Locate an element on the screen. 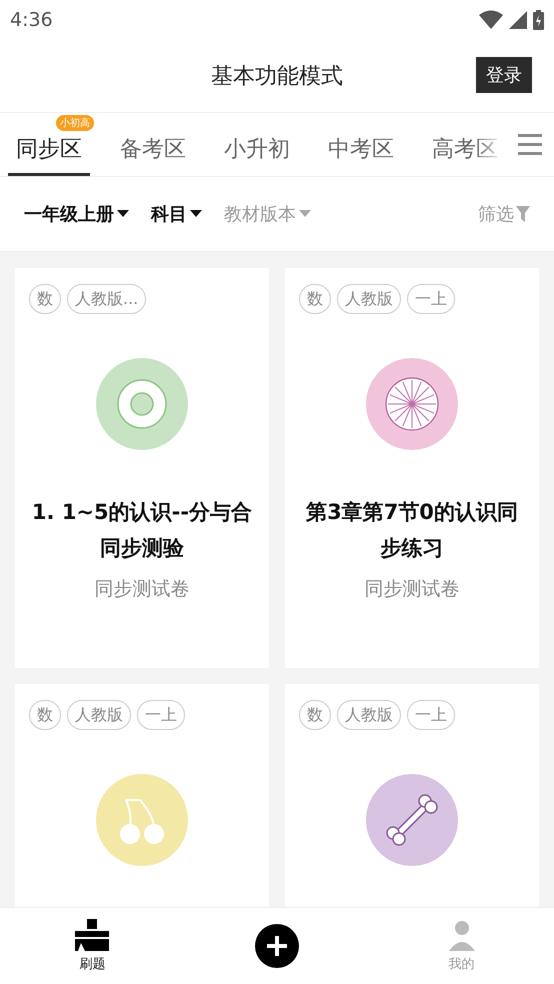  filter-dropdown: 一年级上册 is located at coordinates (76, 214).